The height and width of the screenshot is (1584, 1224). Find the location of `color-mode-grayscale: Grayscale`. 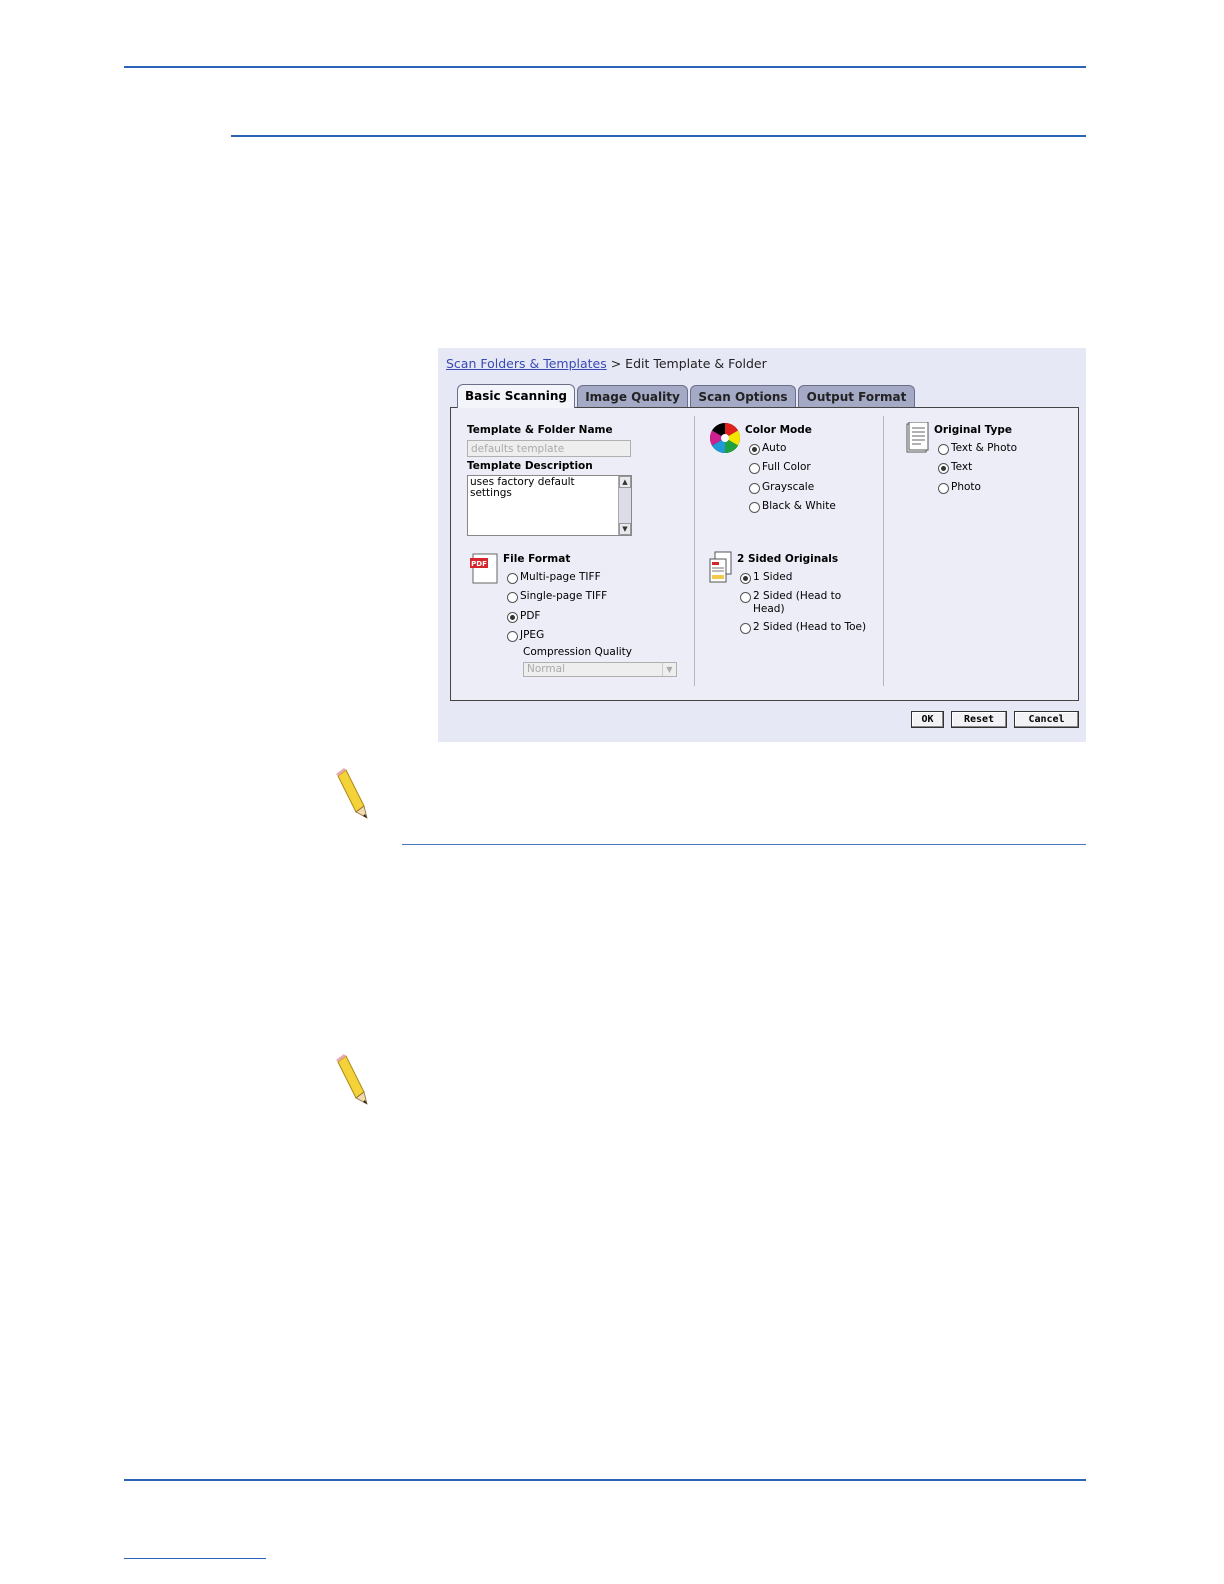

color-mode-grayscale: Grayscale is located at coordinates (781, 487).